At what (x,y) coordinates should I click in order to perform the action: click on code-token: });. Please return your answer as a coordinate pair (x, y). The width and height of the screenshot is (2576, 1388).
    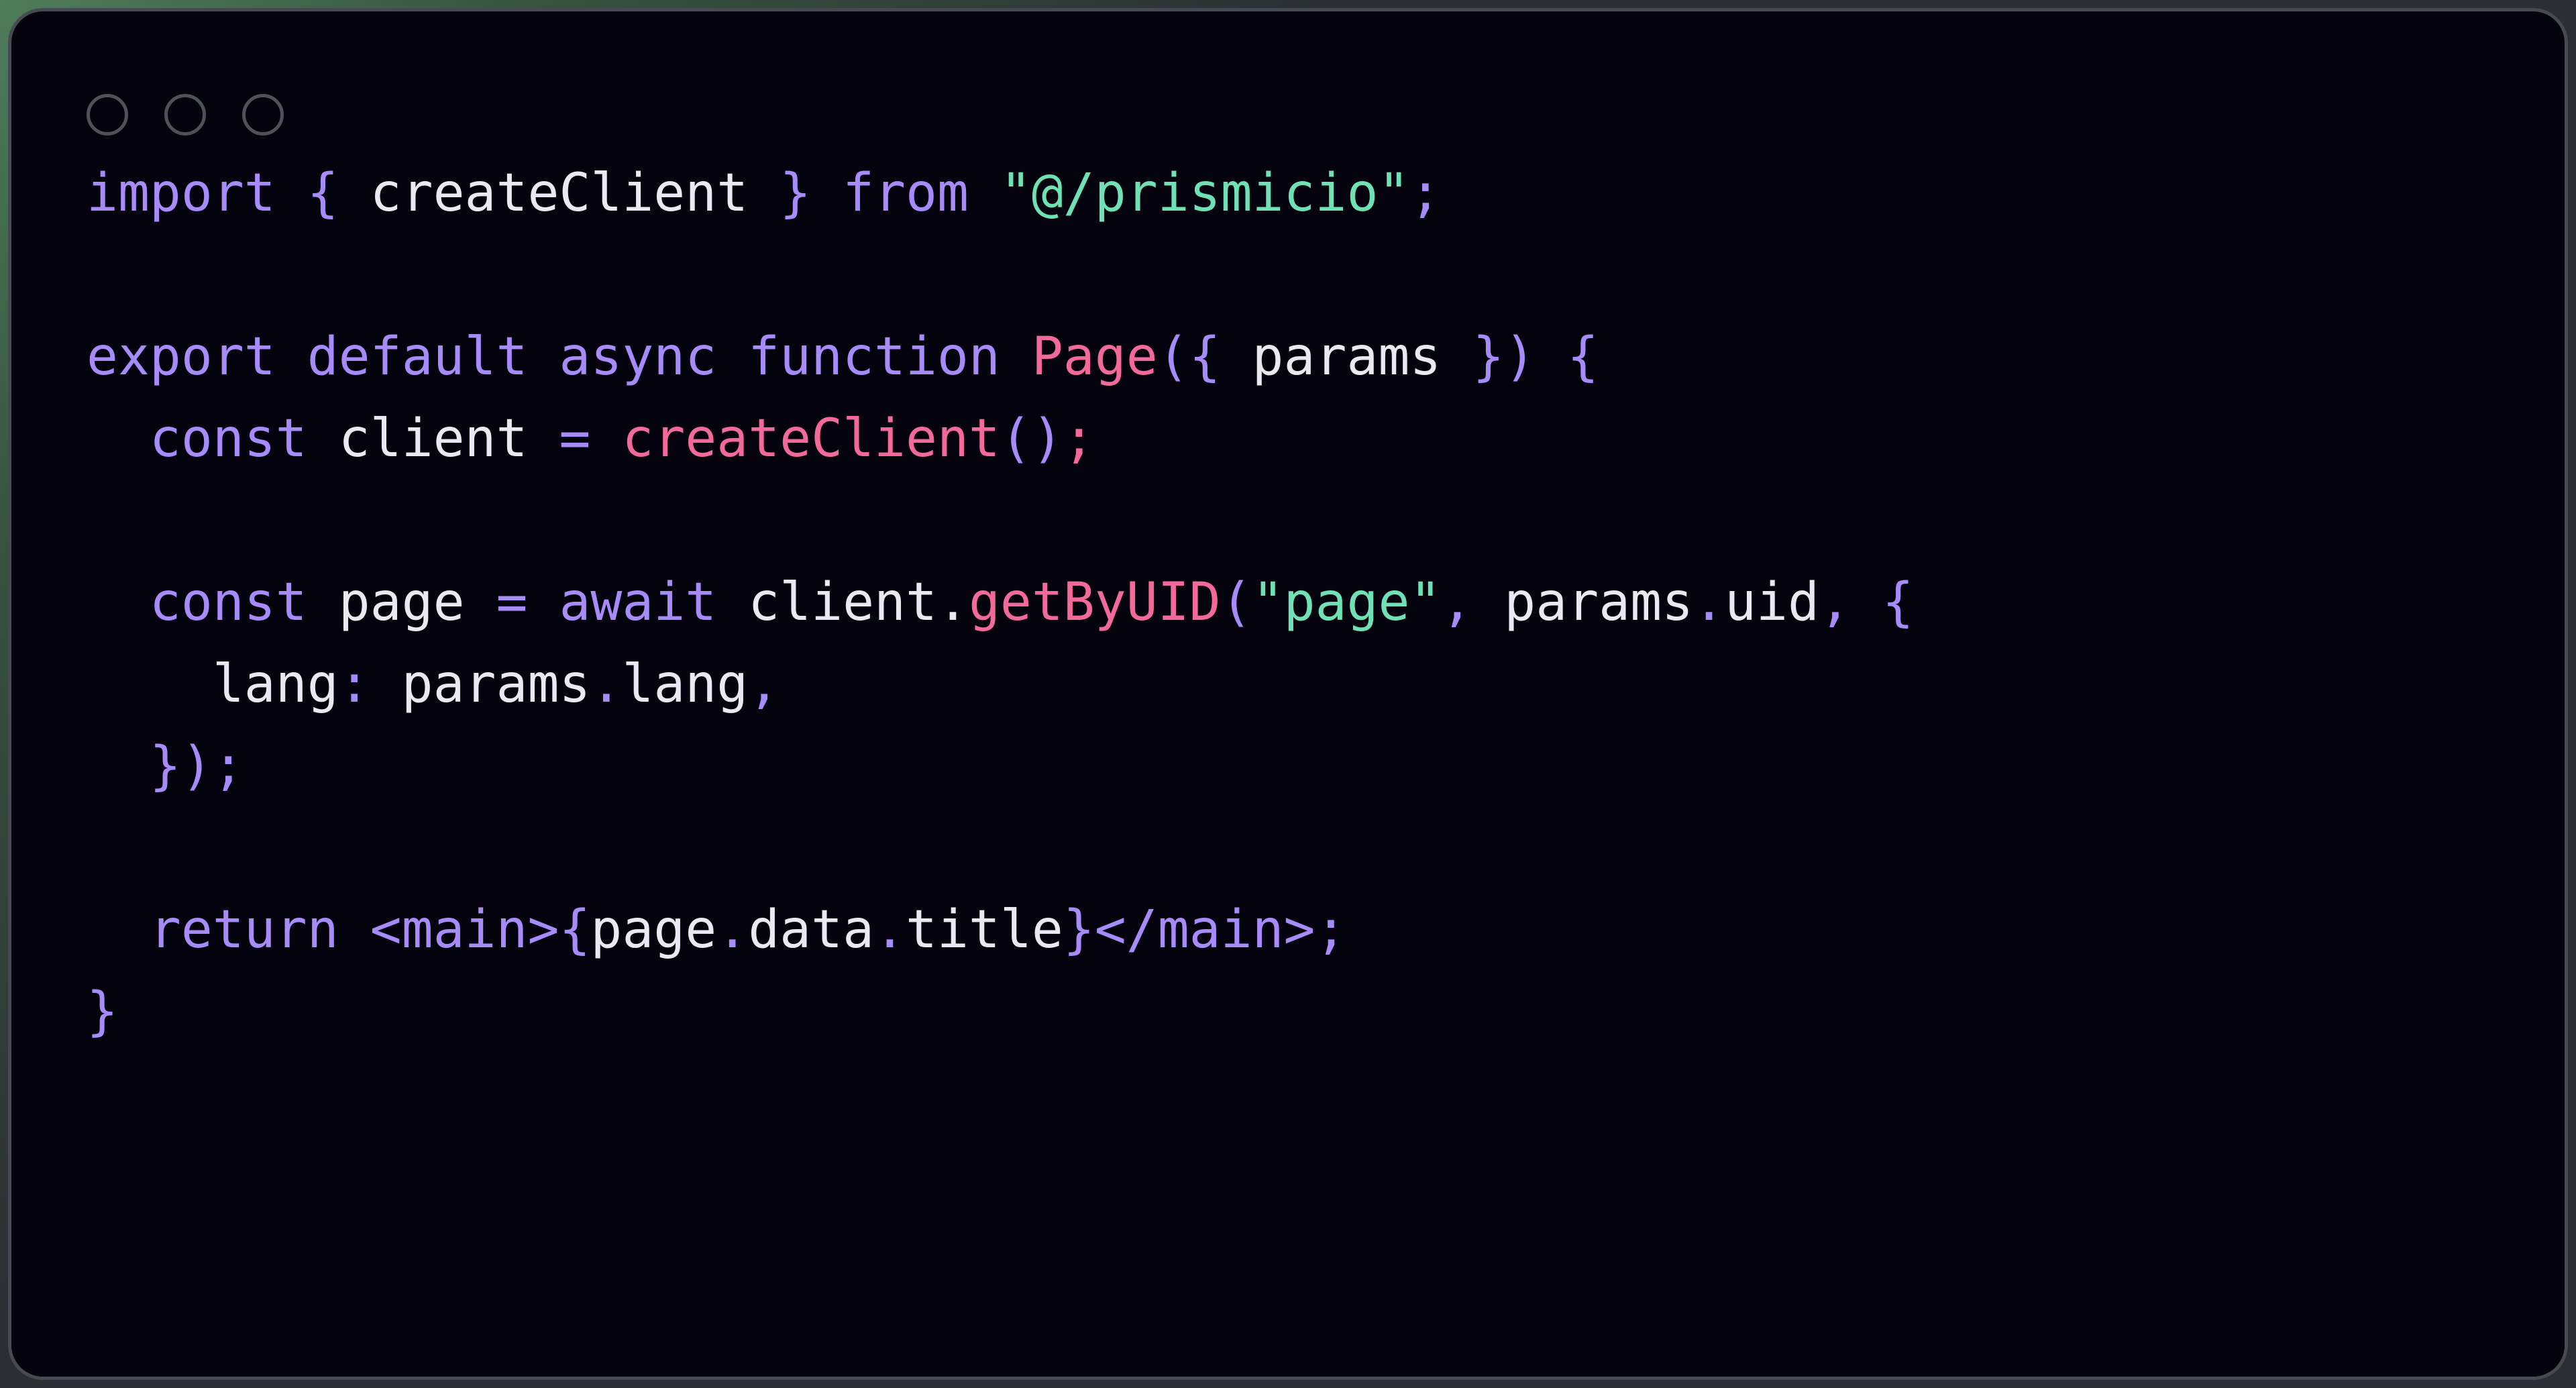
    Looking at the image, I should click on (196, 766).